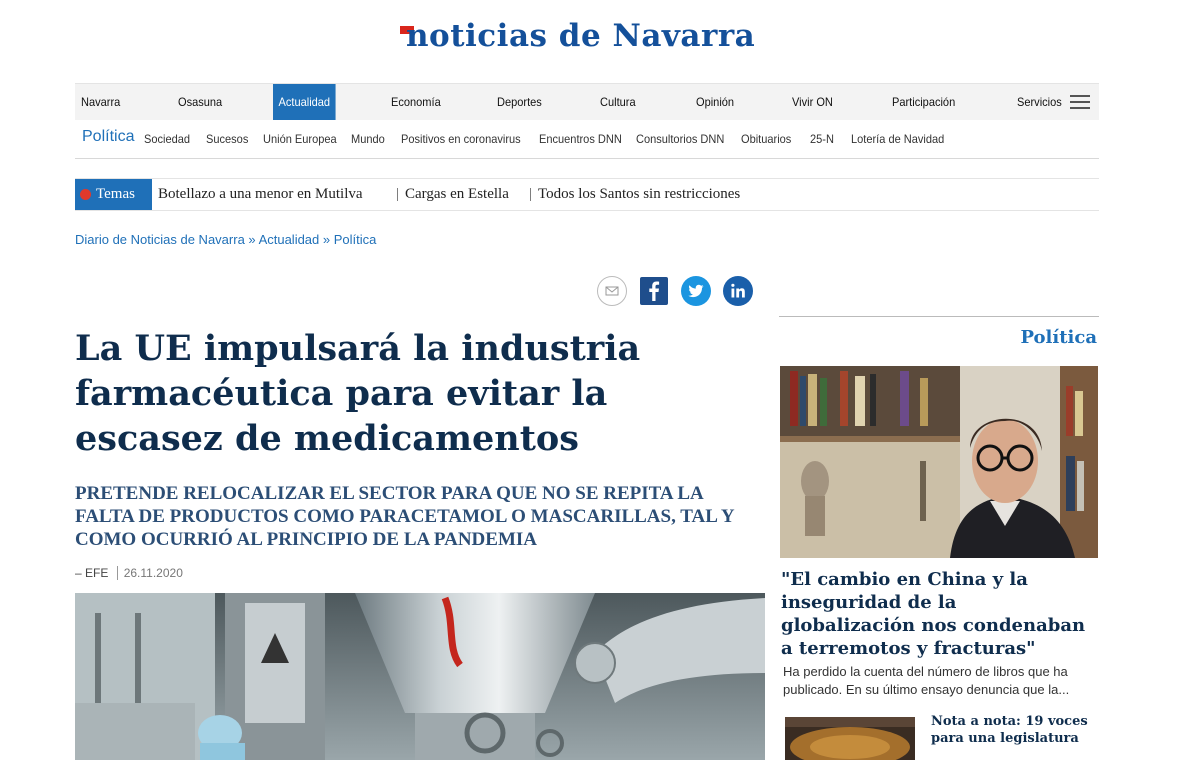  What do you see at coordinates (167, 139) in the screenshot?
I see `subnav-item-sociedad: Sociedad` at bounding box center [167, 139].